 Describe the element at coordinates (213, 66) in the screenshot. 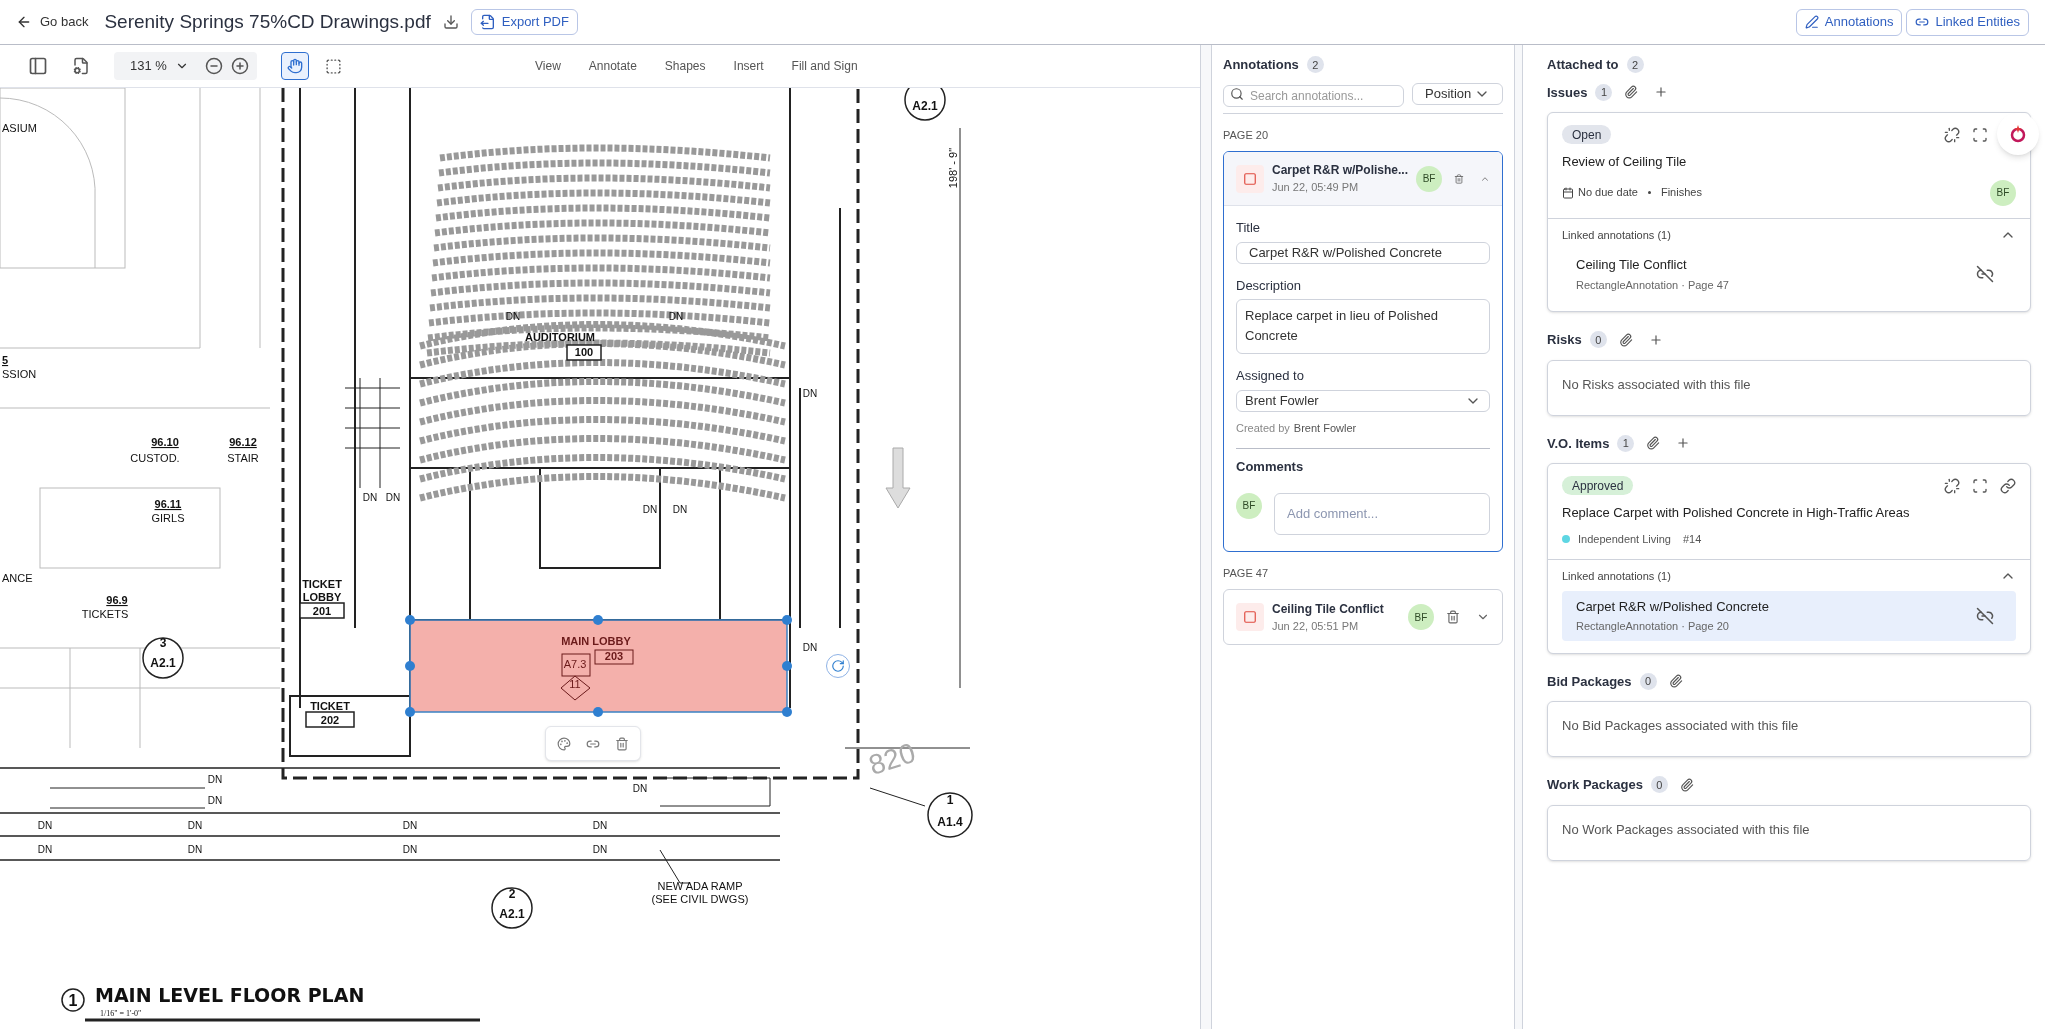

I see `zoom-out-icon` at that location.